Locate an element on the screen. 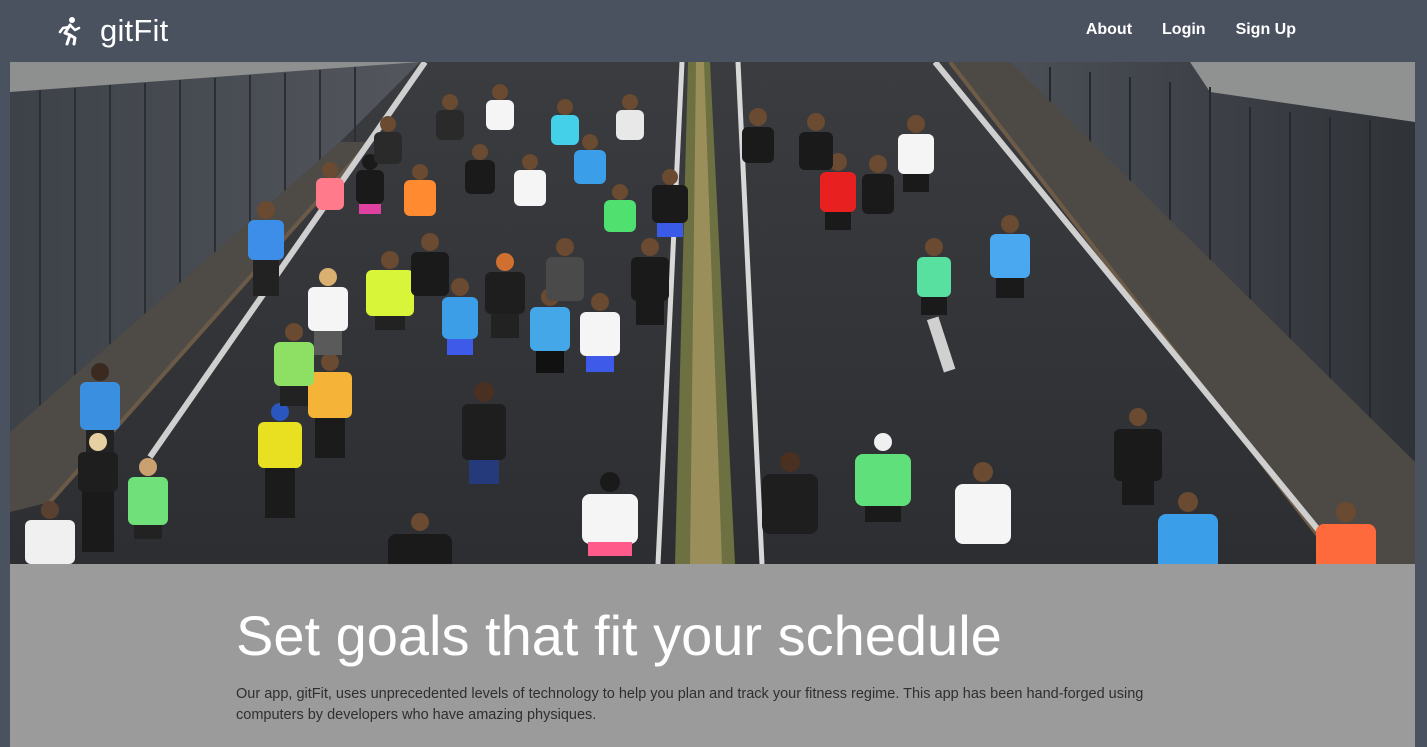 Image resolution: width=1427 pixels, height=747 pixels. brand-link: gitFit is located at coordinates (112, 31).